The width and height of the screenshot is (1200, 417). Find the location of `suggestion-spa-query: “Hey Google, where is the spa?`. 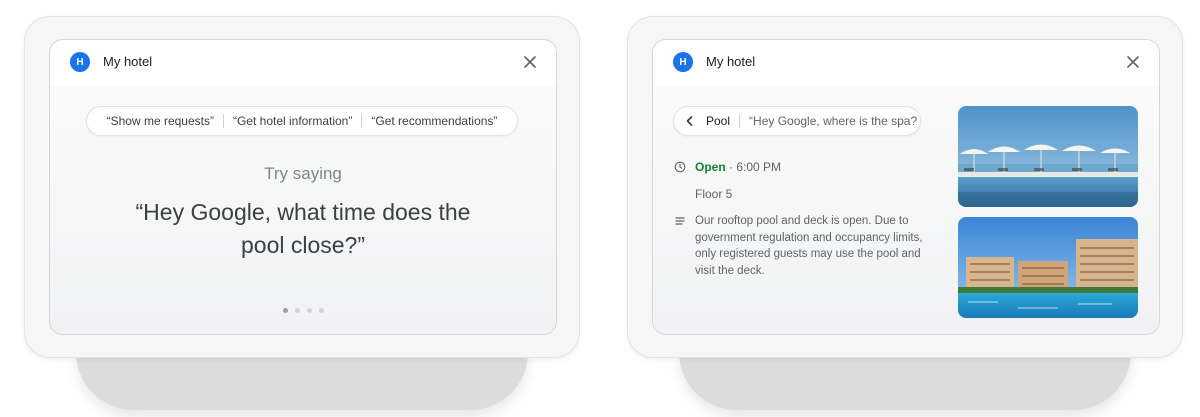

suggestion-spa-query: “Hey Google, where is the spa? is located at coordinates (833, 121).